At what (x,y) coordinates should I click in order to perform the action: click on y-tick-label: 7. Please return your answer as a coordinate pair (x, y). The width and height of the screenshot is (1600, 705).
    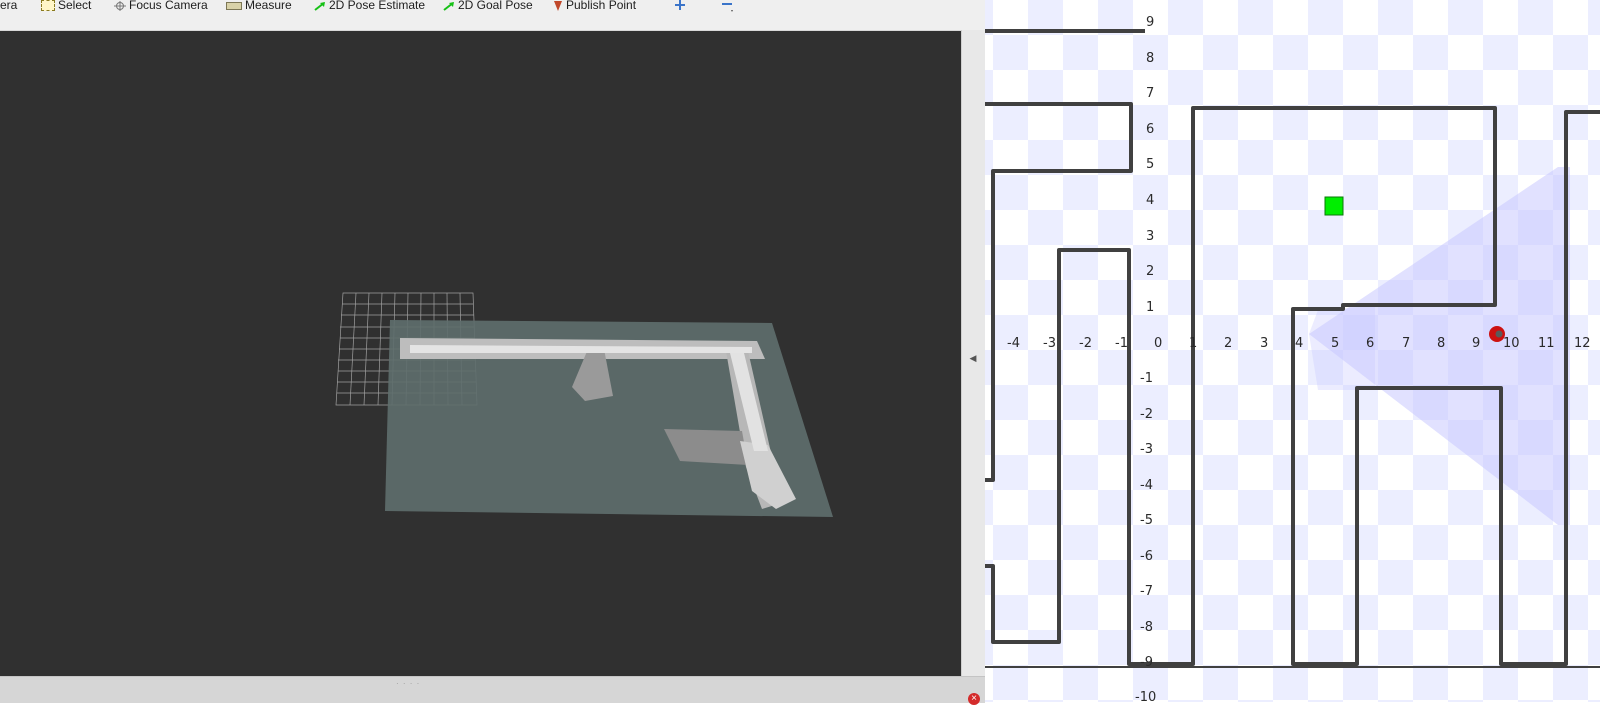
    Looking at the image, I should click on (1150, 93).